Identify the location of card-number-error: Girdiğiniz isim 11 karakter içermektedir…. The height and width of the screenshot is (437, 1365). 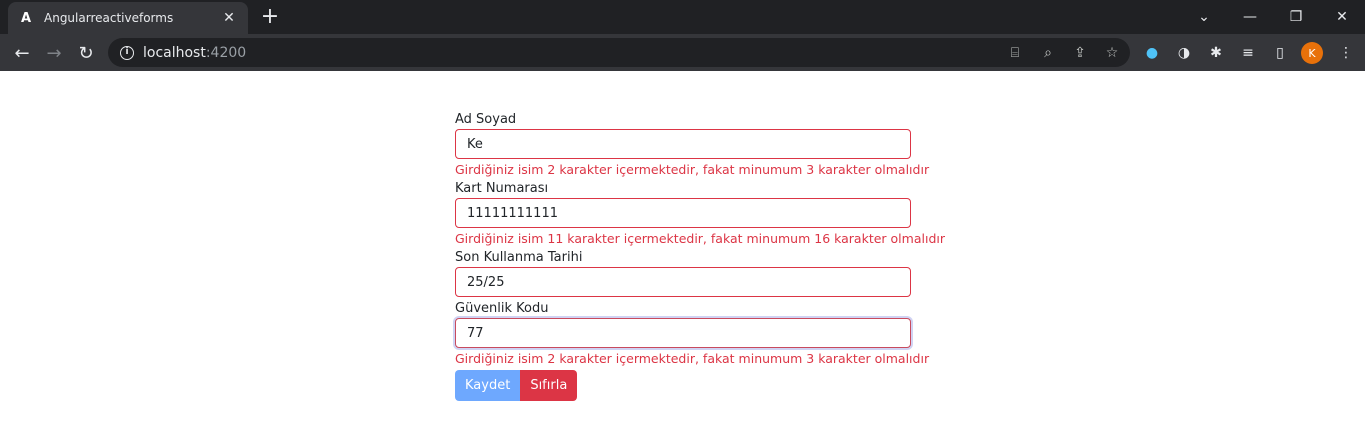
(700, 238).